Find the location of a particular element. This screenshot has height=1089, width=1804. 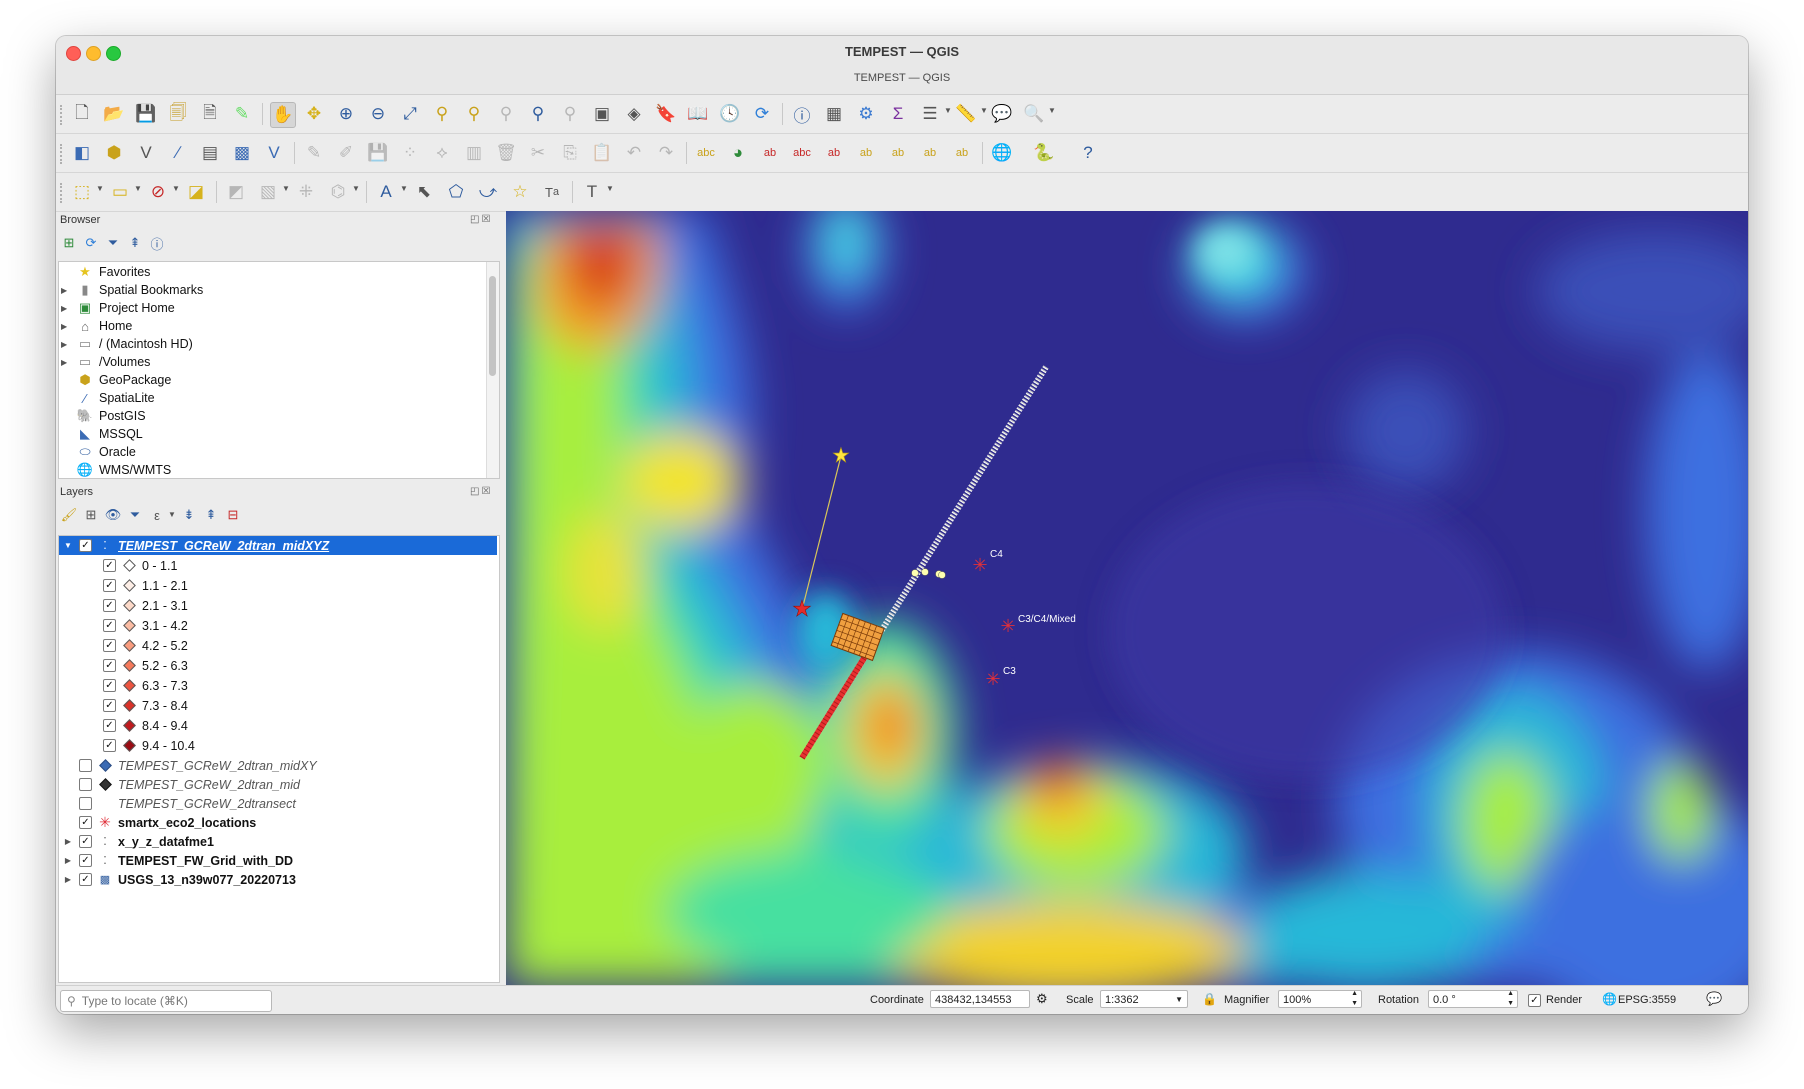

digitize-icon: ◩ is located at coordinates (236, 192).